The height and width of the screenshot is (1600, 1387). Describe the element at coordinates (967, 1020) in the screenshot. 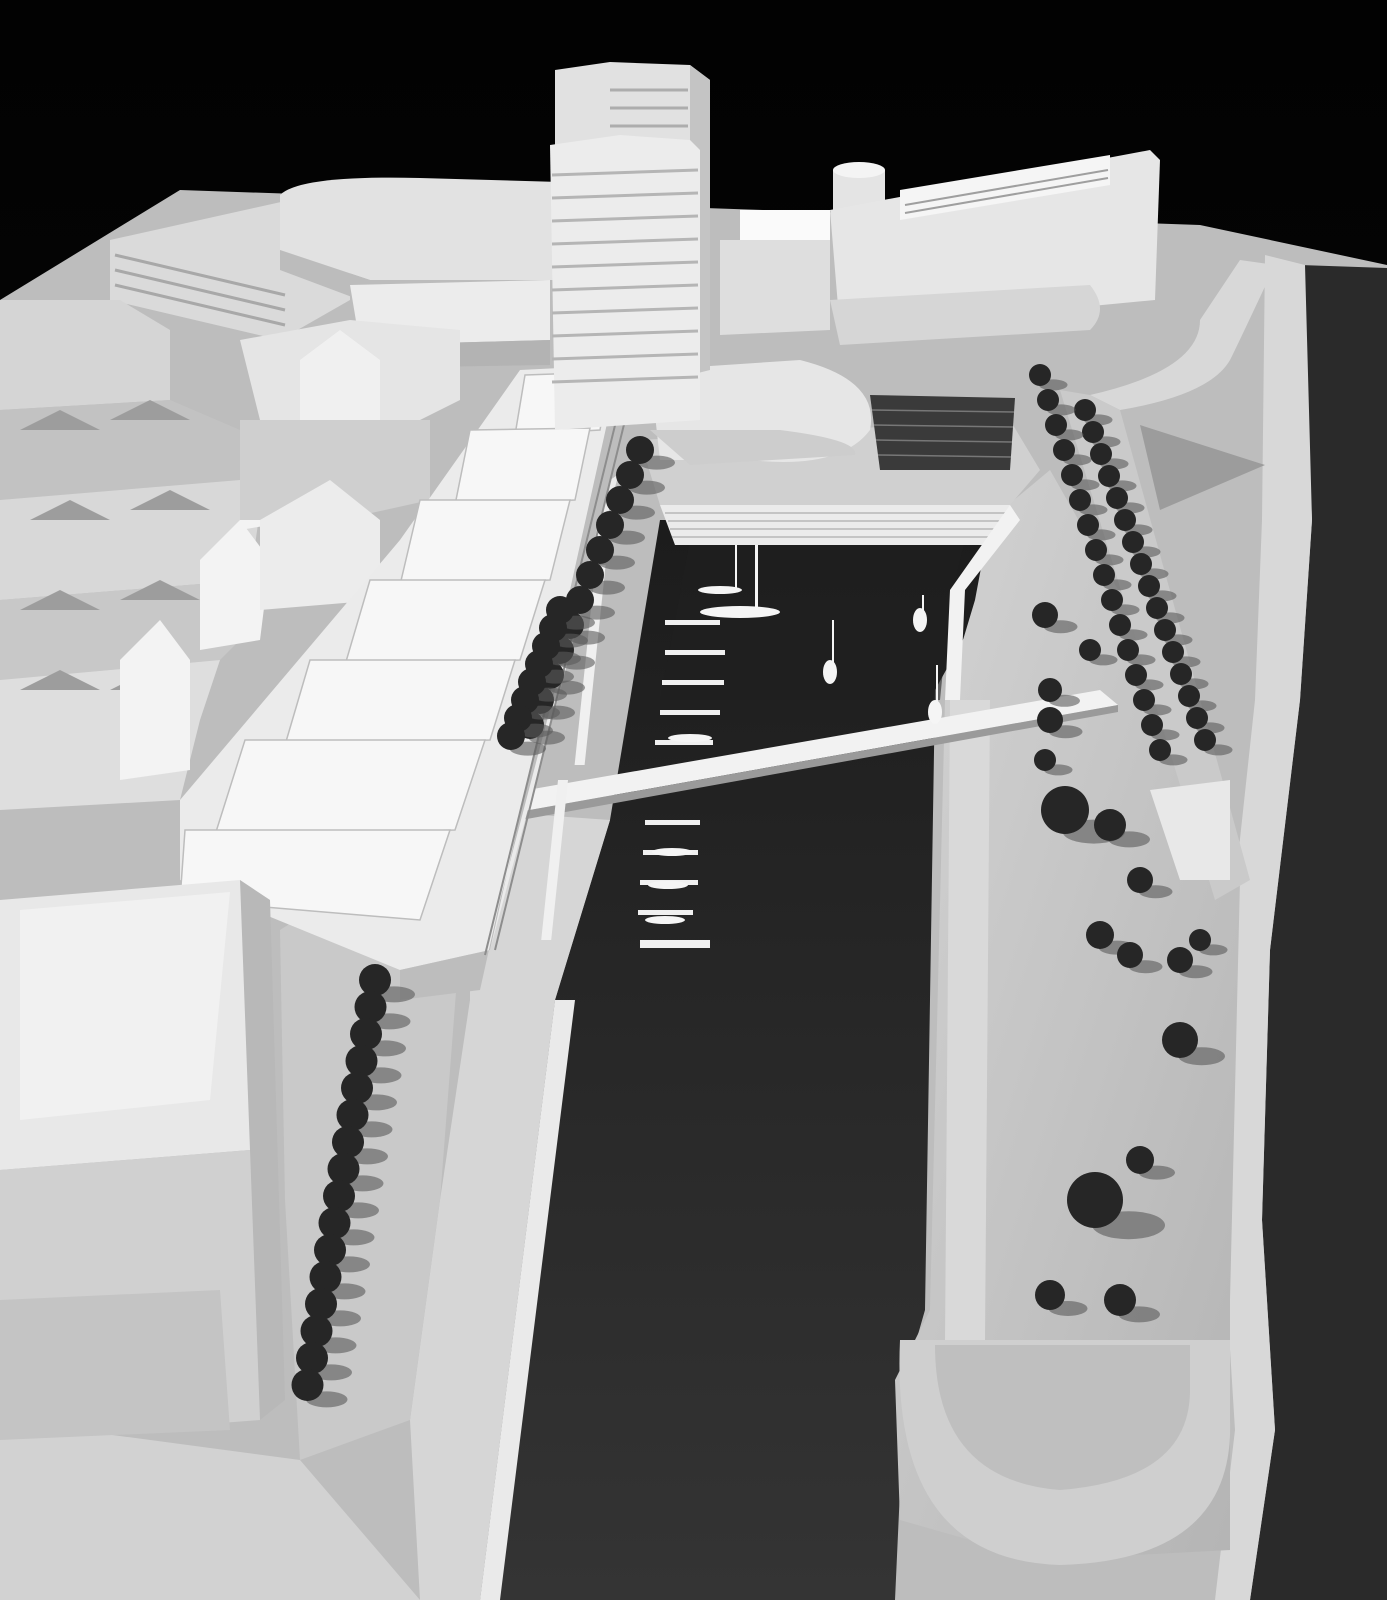

I see `pier-walkway` at that location.